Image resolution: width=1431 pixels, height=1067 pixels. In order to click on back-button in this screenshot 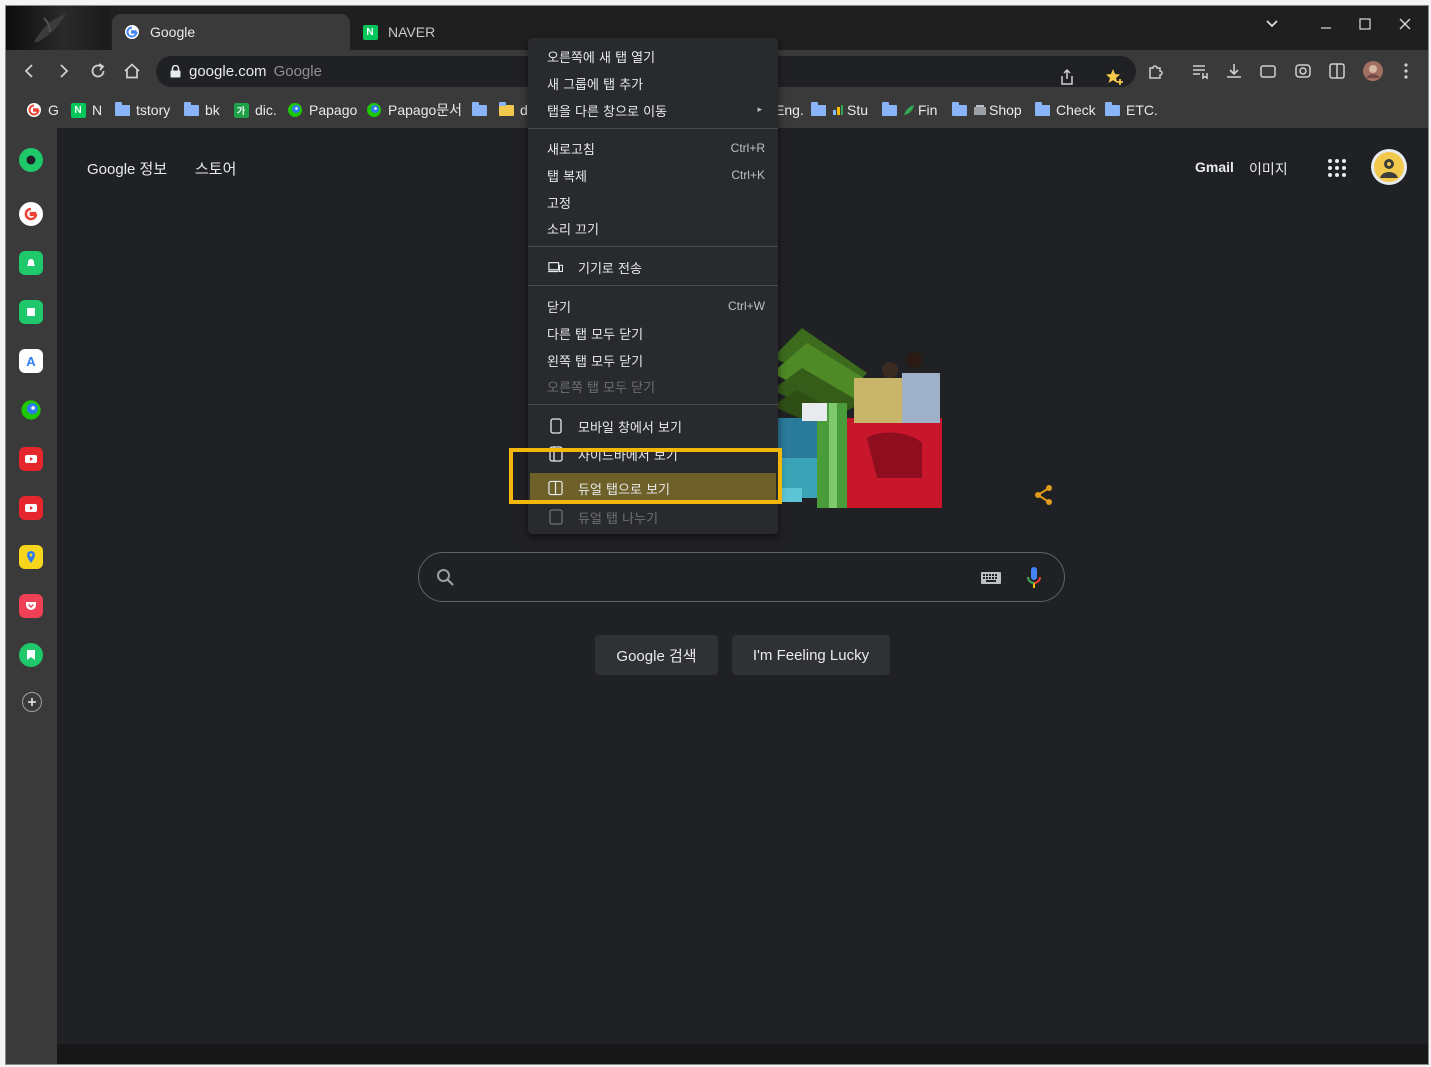, I will do `click(29, 71)`.